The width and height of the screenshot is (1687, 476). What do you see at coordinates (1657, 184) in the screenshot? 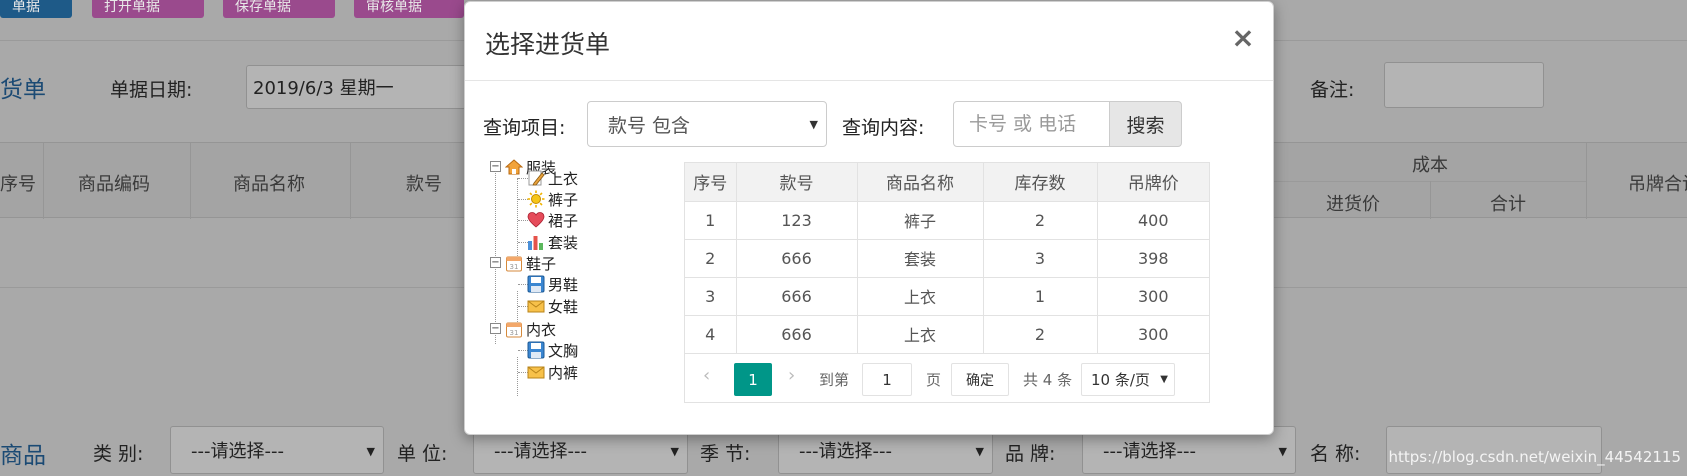
I see `column-tag-price-total: 吊牌合计` at bounding box center [1657, 184].